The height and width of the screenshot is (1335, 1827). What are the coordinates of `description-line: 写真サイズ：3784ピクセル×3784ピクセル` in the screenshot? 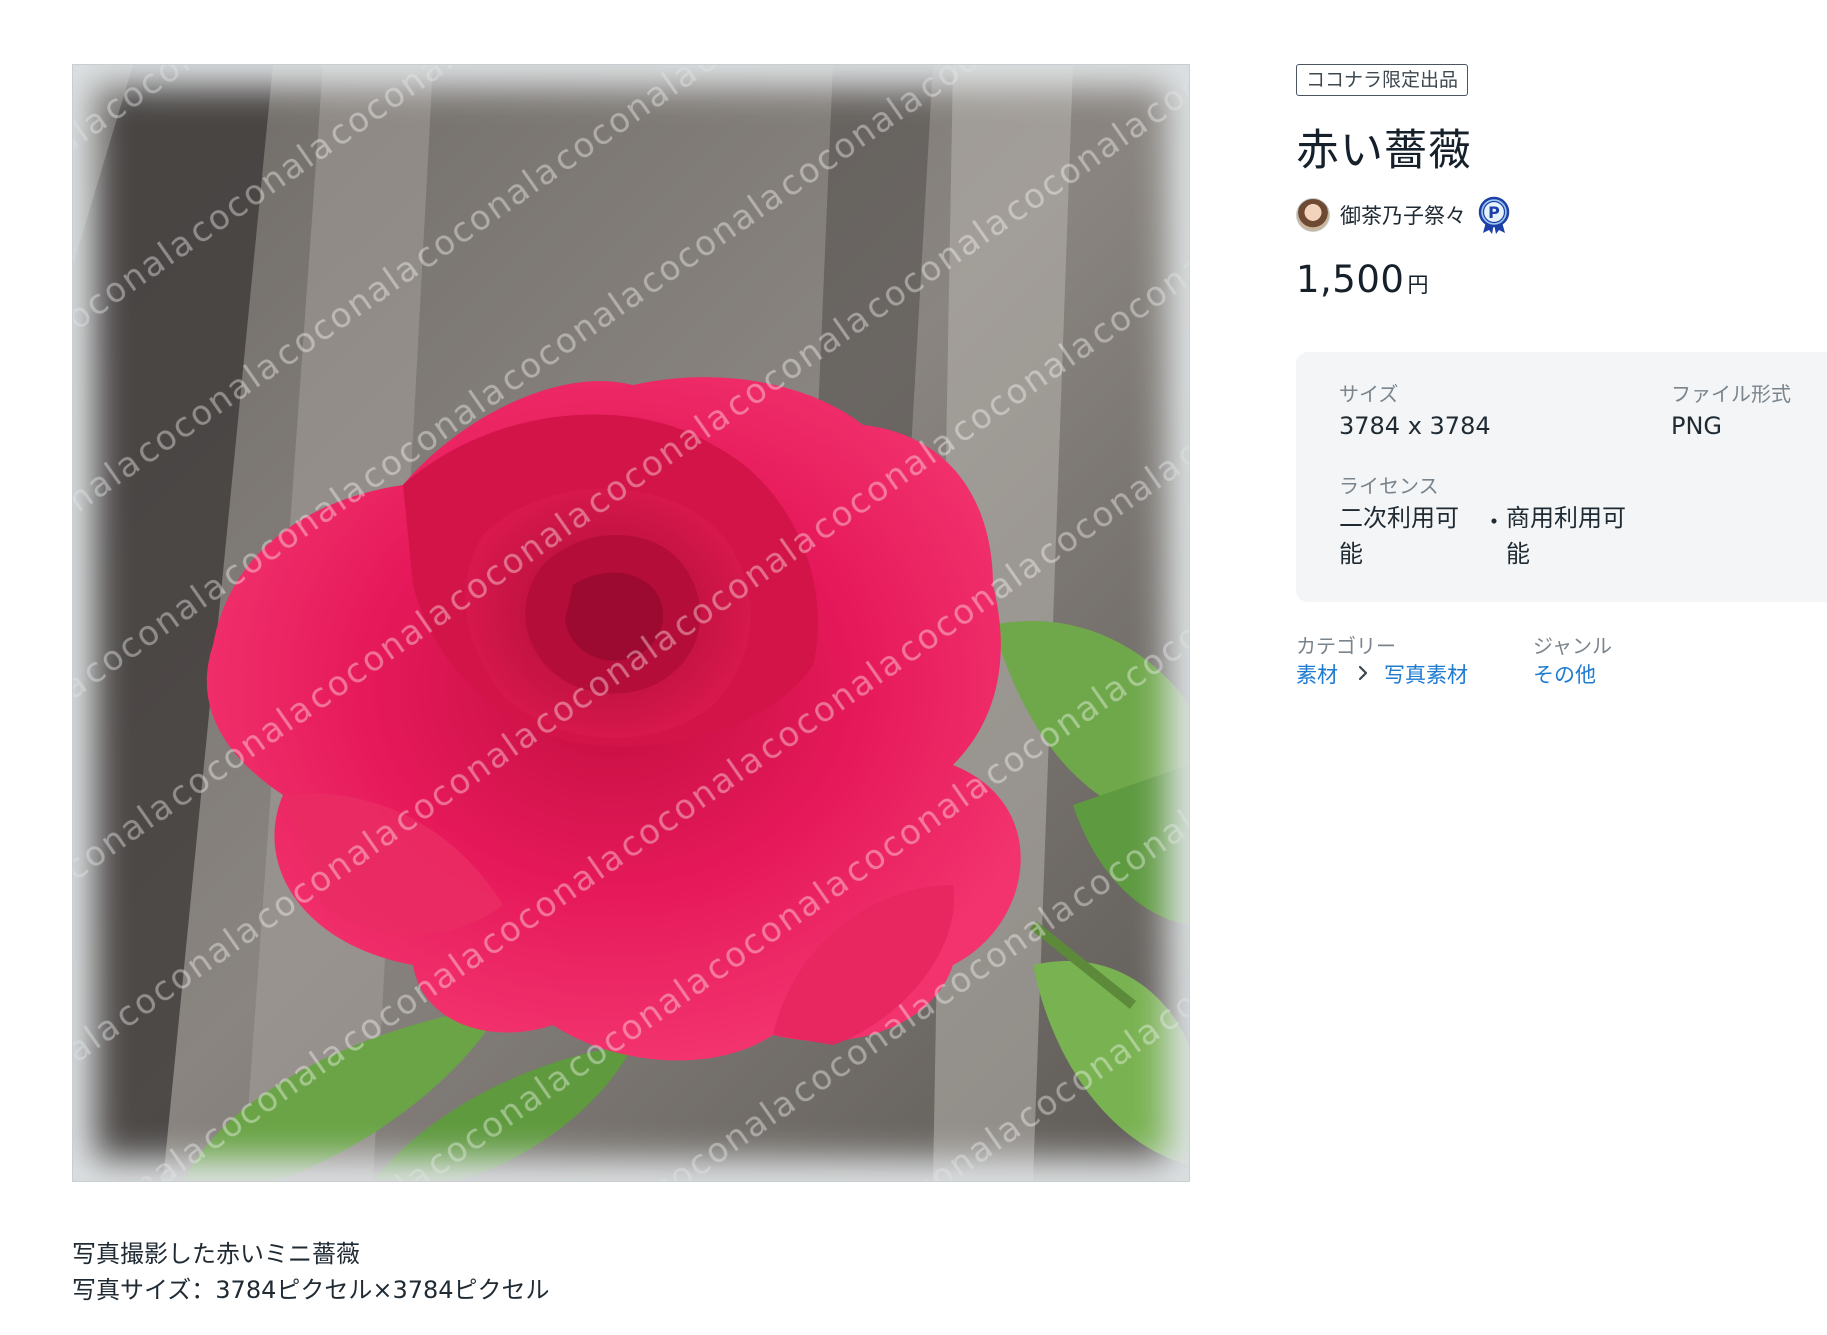 It's located at (311, 1290).